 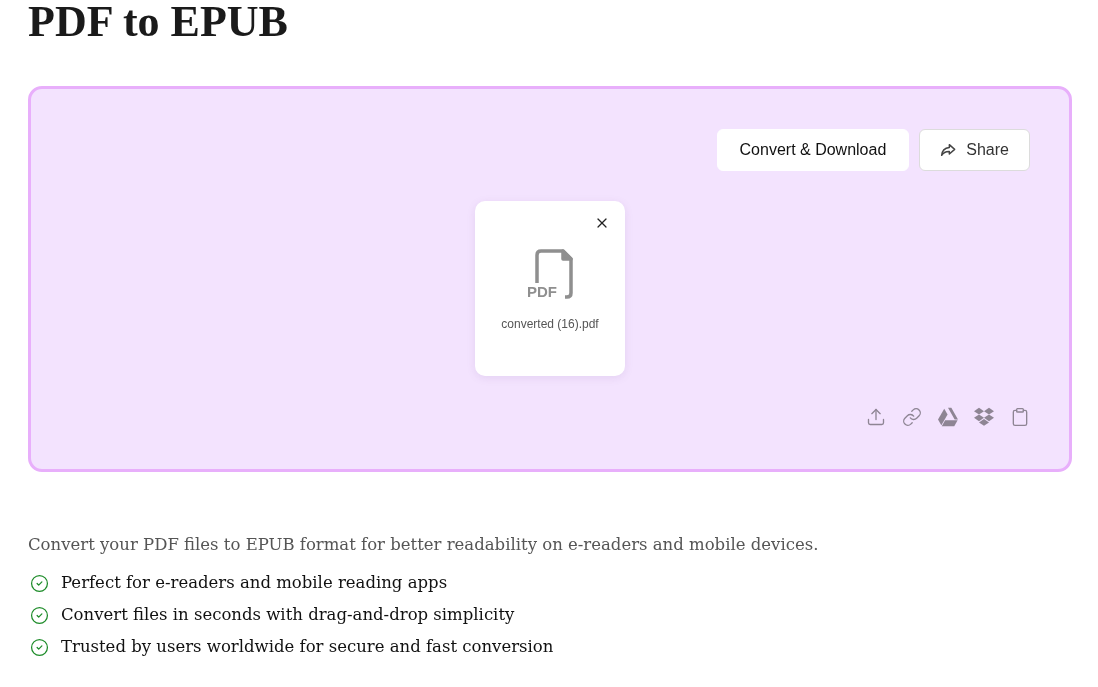 I want to click on triangle-logo-icon, so click(x=948, y=417).